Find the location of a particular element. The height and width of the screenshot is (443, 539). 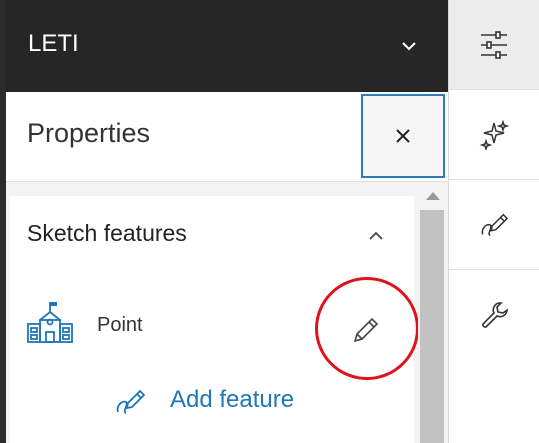

close-button is located at coordinates (403, 136).